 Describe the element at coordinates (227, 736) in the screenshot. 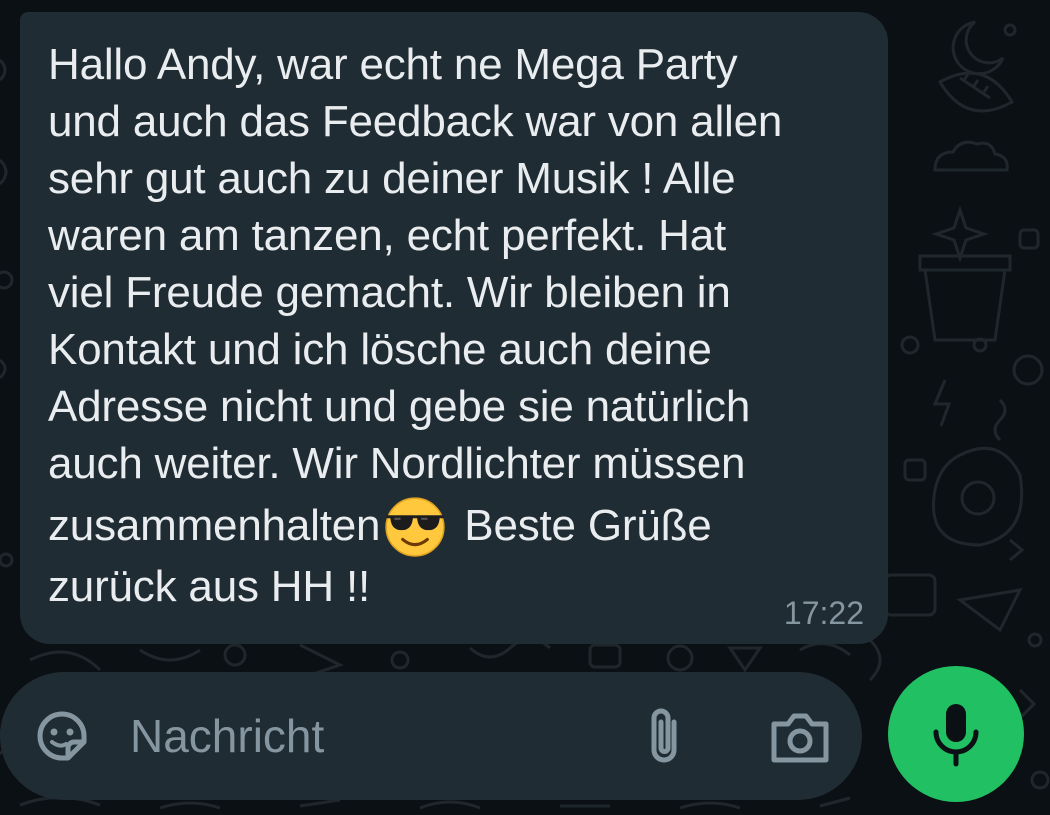

I see `message-input: Nachricht` at that location.